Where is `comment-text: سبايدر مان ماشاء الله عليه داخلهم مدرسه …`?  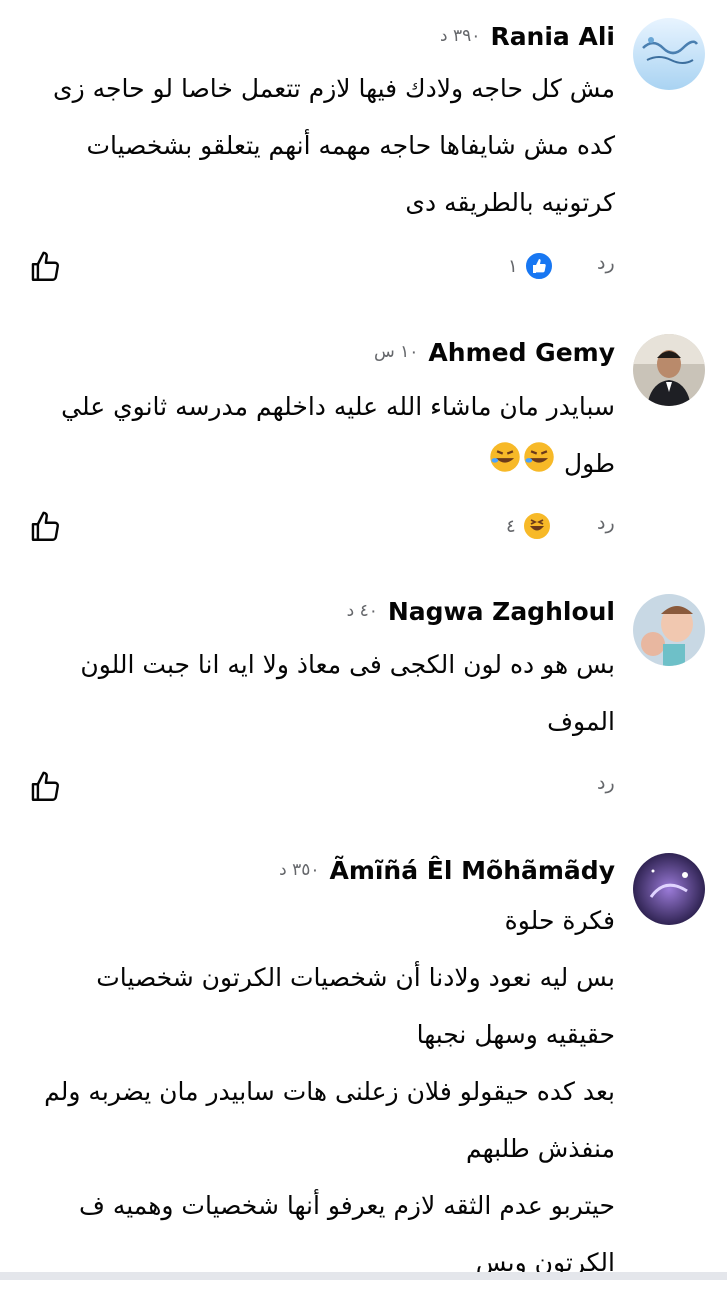 comment-text: سبايدر مان ماشاء الله عليه داخلهم مدرسه … is located at coordinates (315, 436).